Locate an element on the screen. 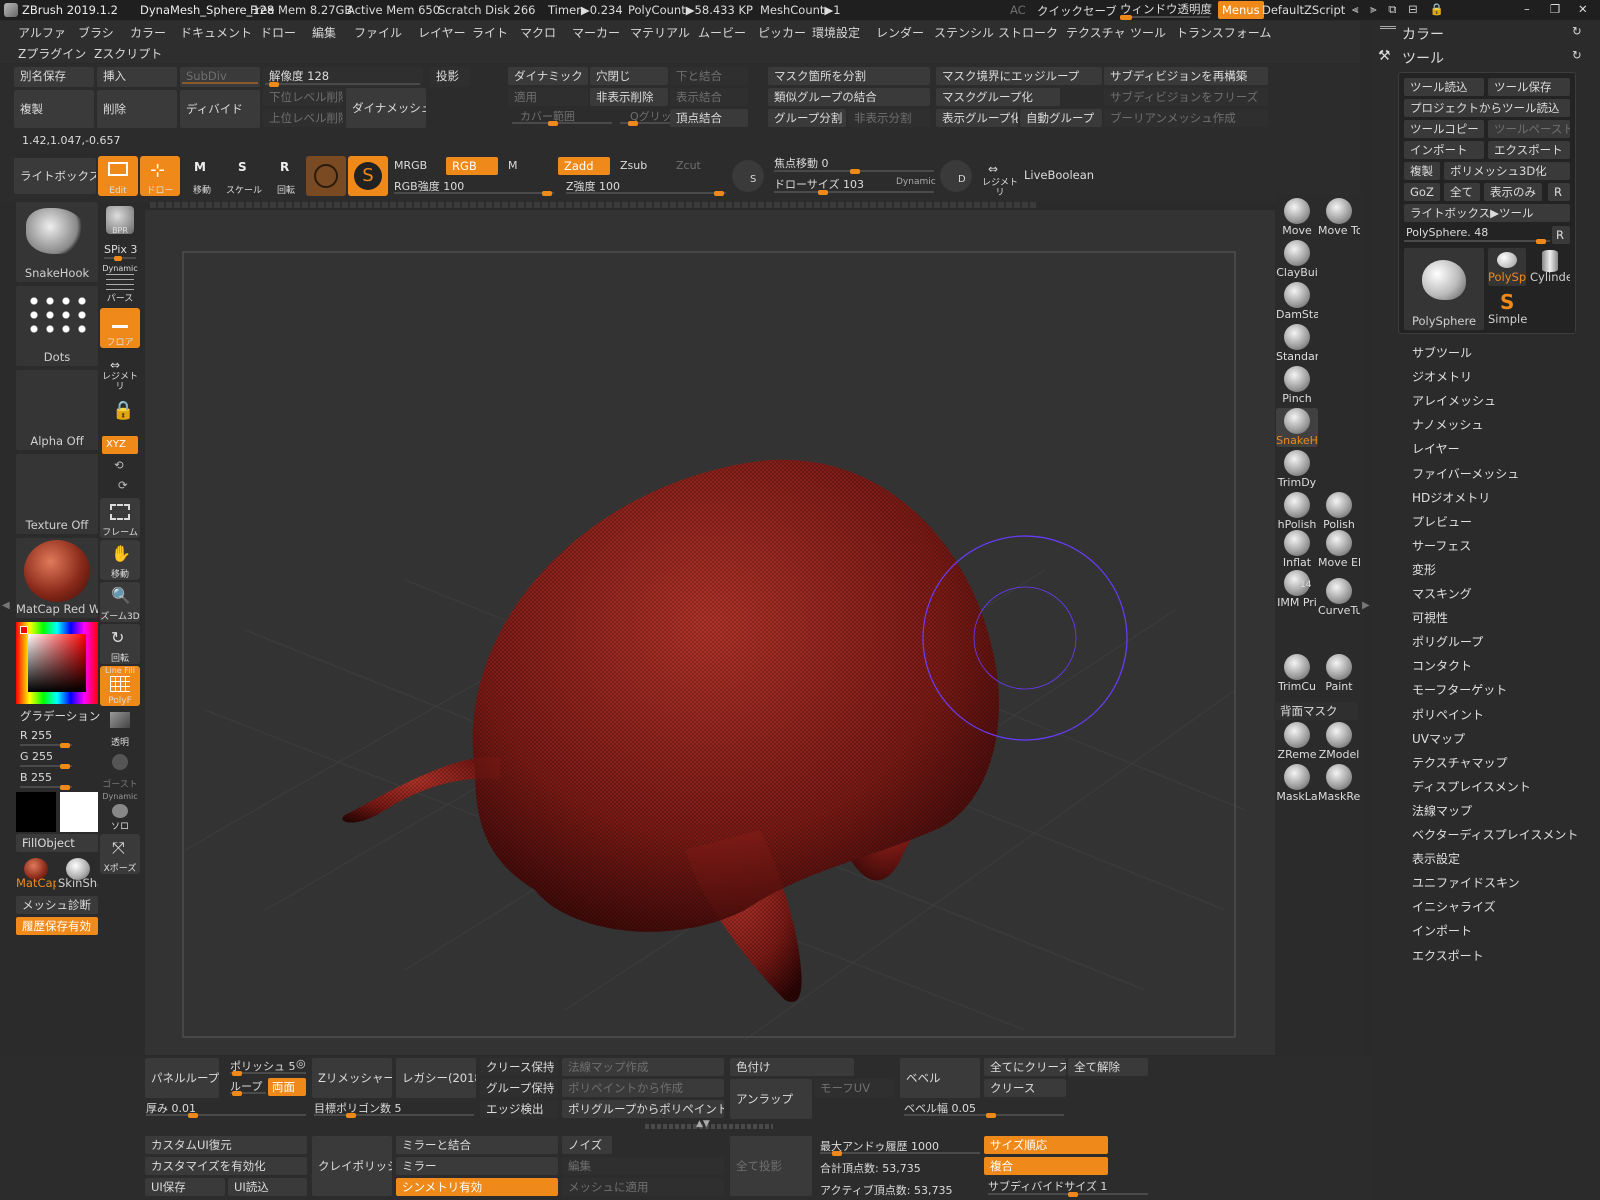 This screenshot has width=1600, height=1200. tool-subpalette-item: 変形 is located at coordinates (1424, 569).